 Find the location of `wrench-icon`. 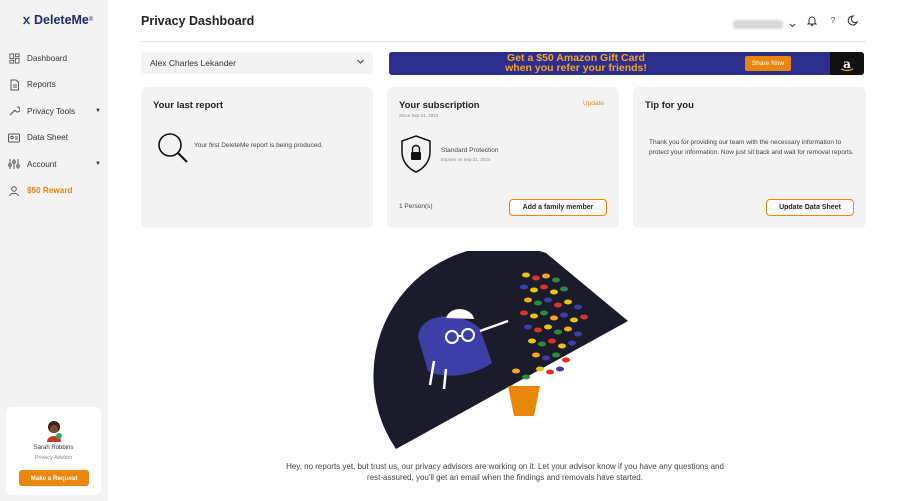

wrench-icon is located at coordinates (14, 111).